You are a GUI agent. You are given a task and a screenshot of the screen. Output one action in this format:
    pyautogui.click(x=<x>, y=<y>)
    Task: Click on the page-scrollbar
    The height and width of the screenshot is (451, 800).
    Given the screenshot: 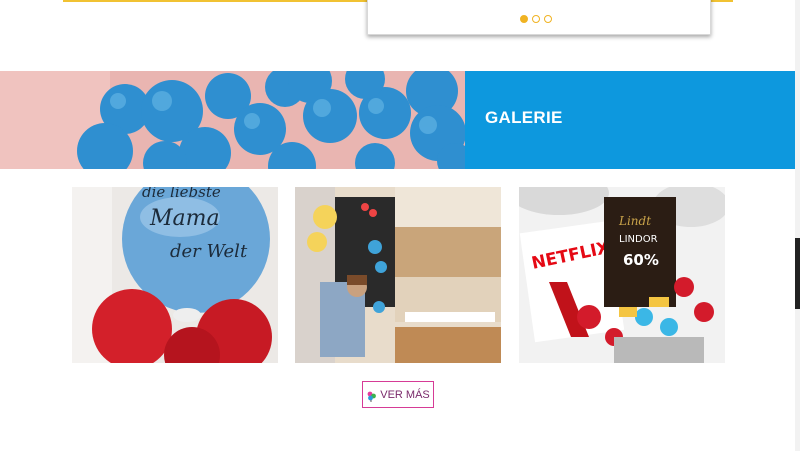 What is the action you would take?
    pyautogui.click(x=797, y=225)
    